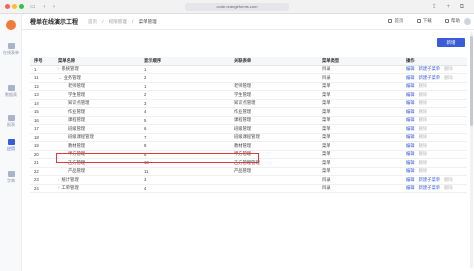  Describe the element at coordinates (14, 6) in the screenshot. I see `minimize-window-button` at that location.